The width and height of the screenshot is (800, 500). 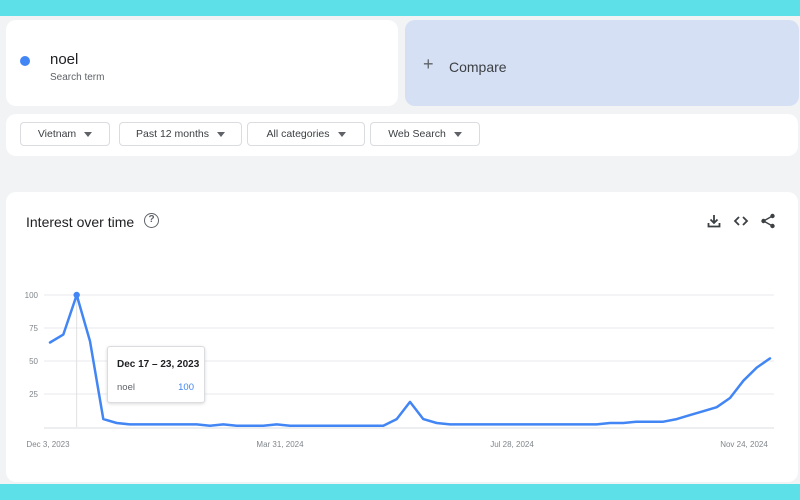 I want to click on y-tick-label: 100, so click(x=32, y=295).